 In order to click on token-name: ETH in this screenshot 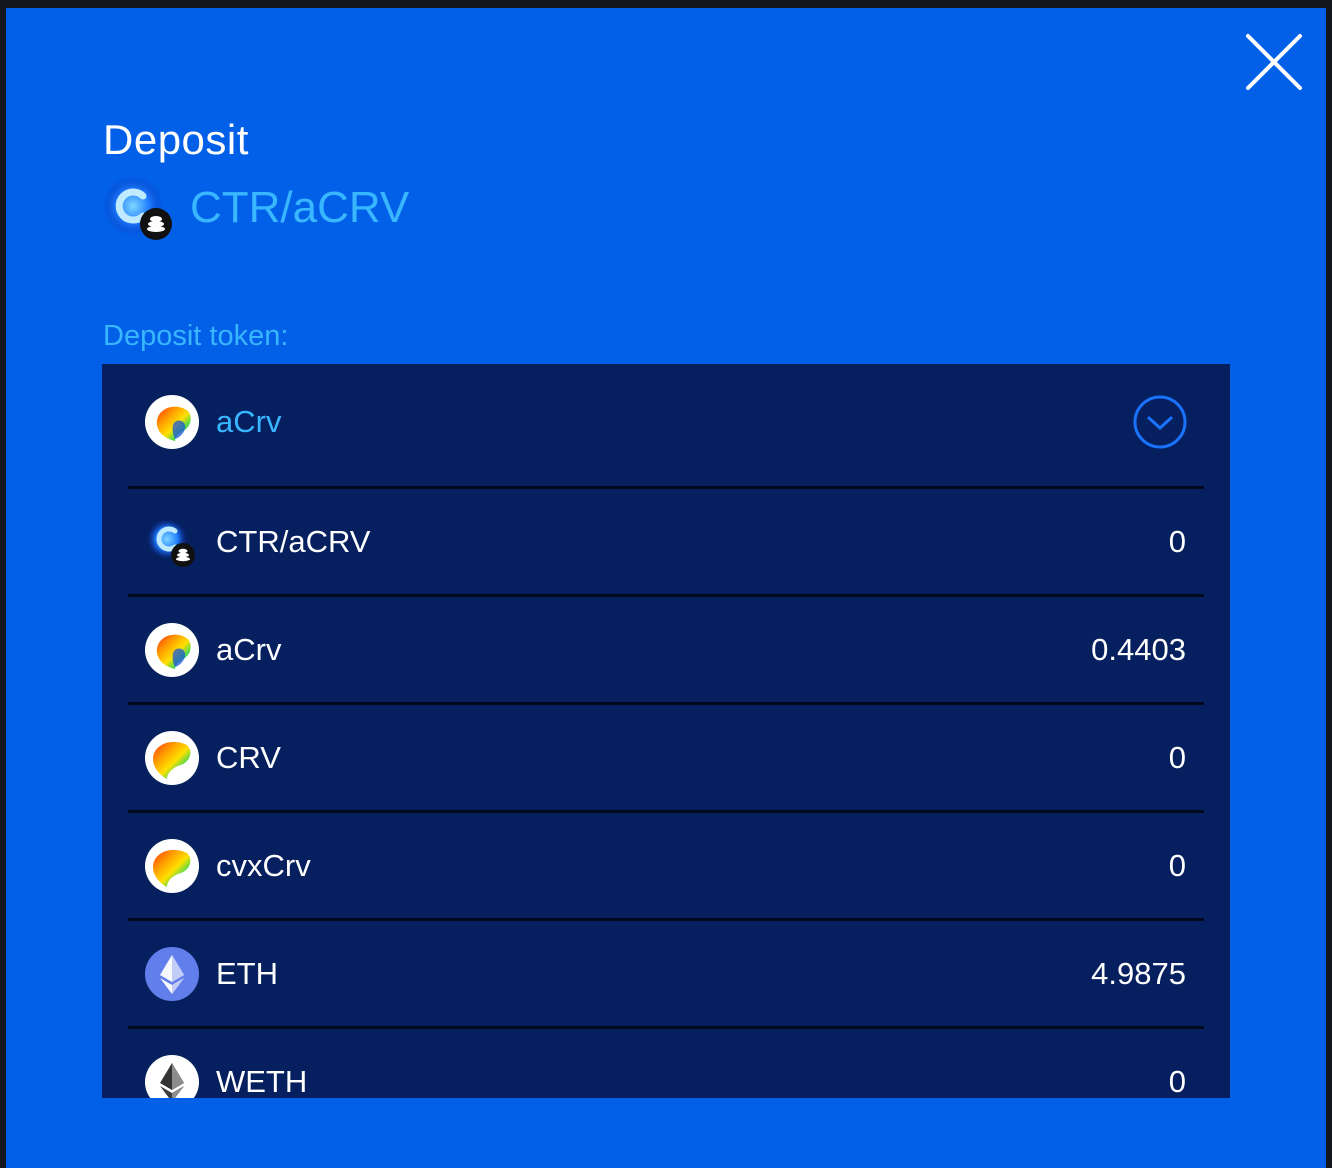, I will do `click(247, 973)`.